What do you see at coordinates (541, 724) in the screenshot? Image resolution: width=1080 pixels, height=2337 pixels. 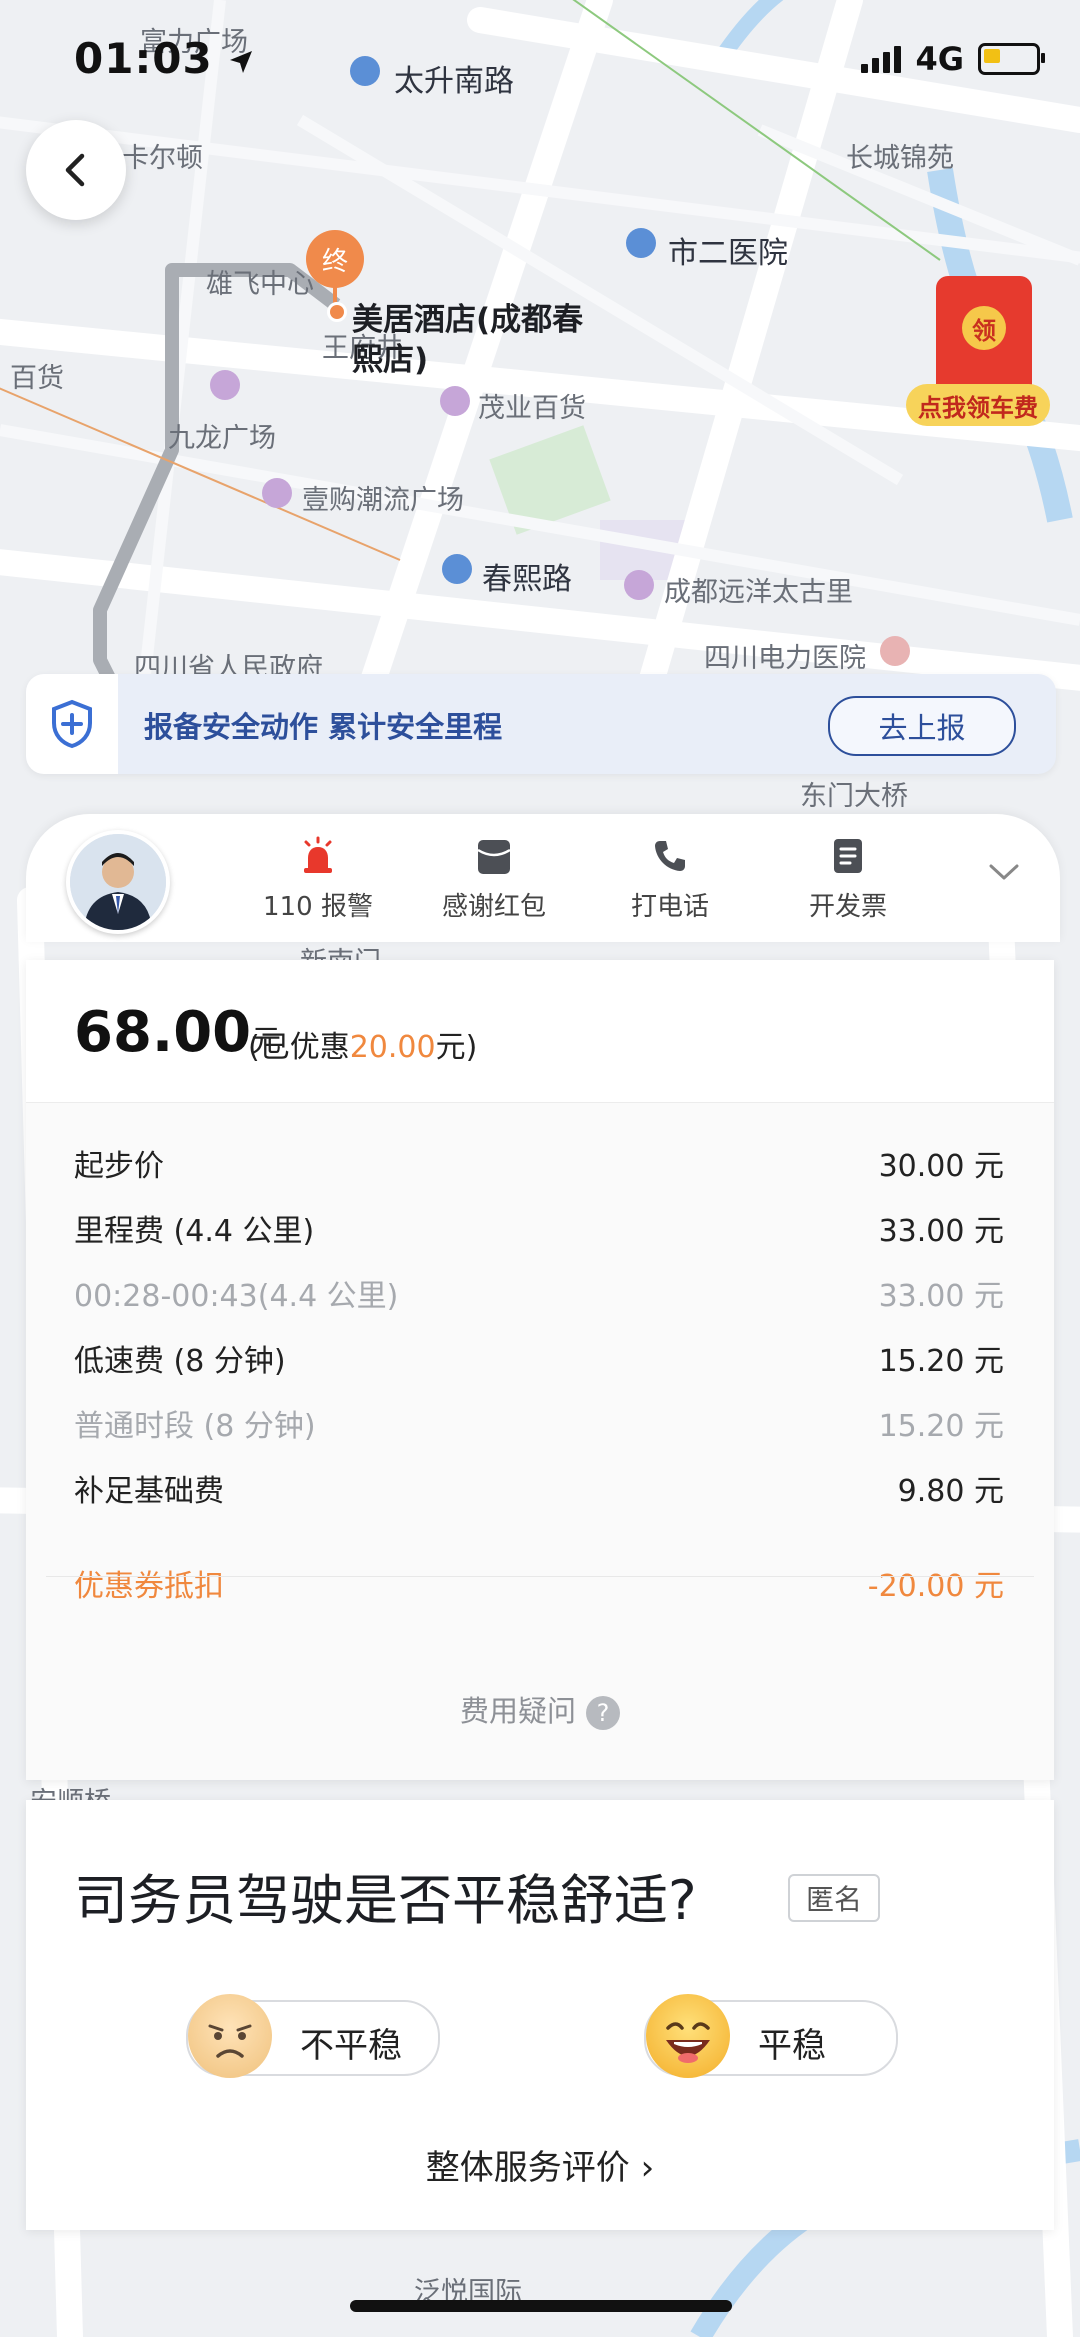 I see `safety-banner: 报备安全动作 累计安全里程 去上报` at bounding box center [541, 724].